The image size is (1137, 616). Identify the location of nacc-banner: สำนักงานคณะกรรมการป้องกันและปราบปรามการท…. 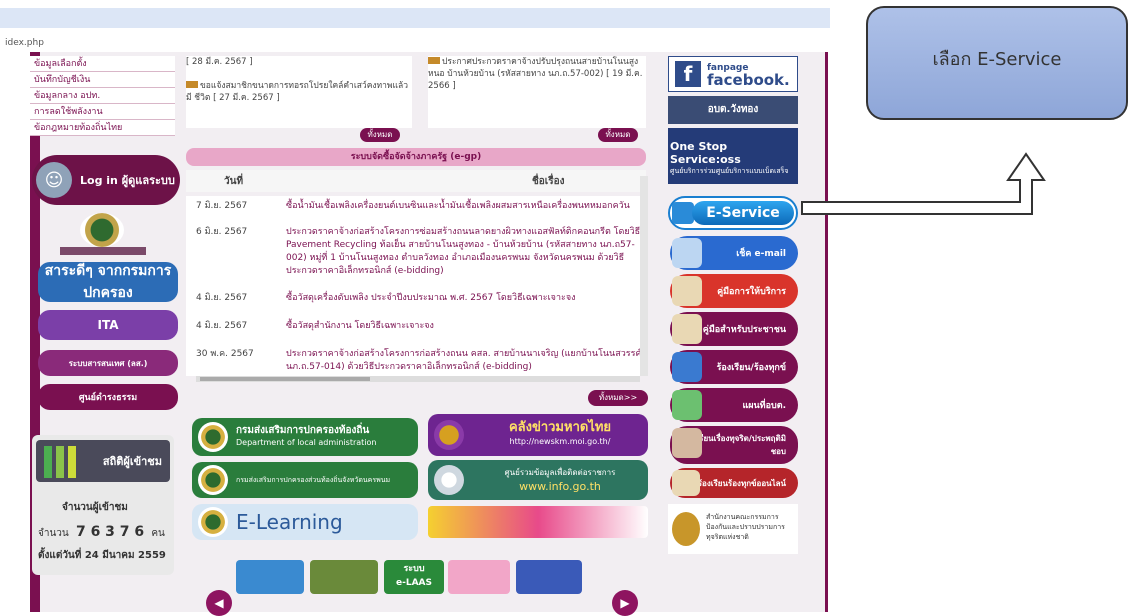
(733, 529).